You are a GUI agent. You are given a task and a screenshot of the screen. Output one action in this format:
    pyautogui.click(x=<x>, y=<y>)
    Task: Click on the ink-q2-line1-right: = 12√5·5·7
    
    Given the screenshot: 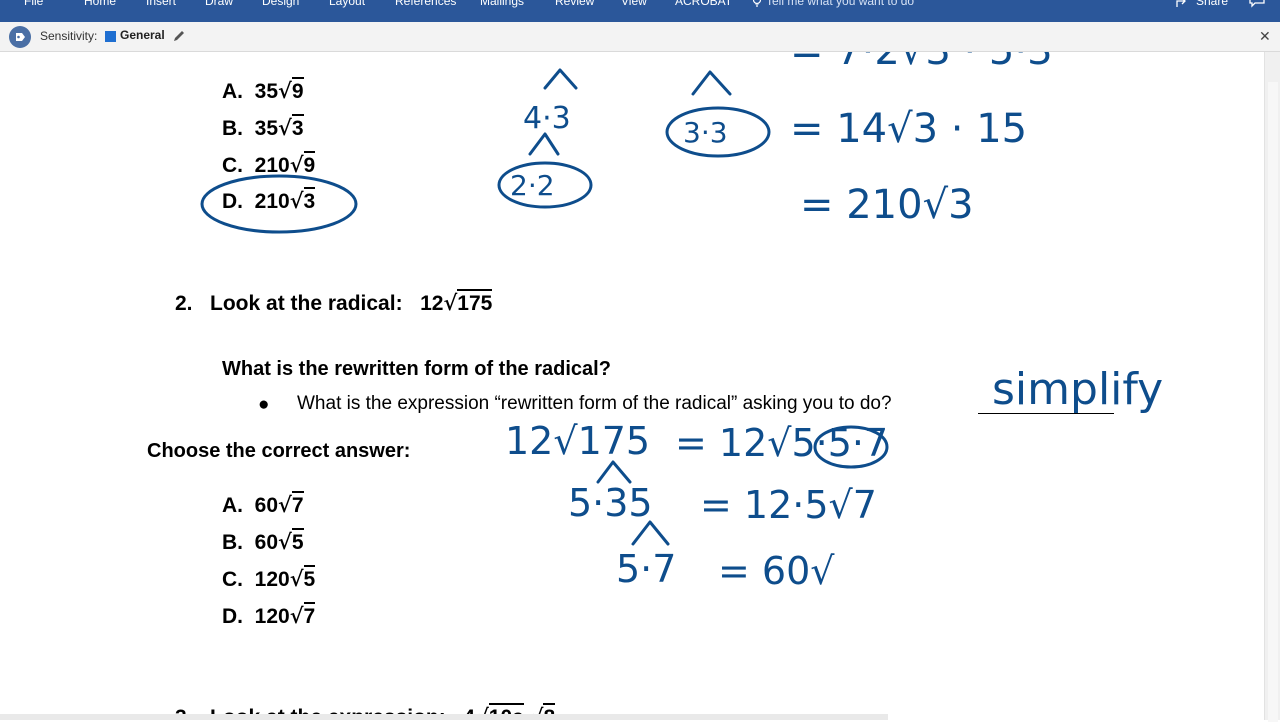 What is the action you would take?
    pyautogui.click(x=781, y=443)
    